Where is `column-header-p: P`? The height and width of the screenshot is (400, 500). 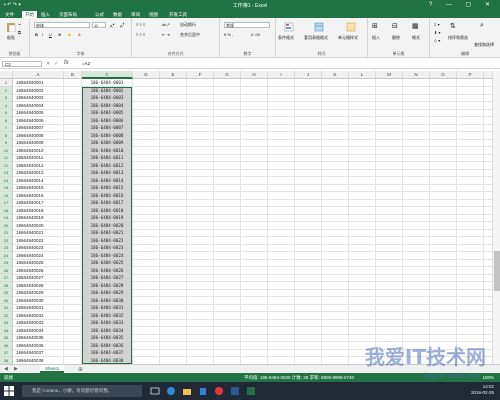 column-header-p: P is located at coordinates (470, 75).